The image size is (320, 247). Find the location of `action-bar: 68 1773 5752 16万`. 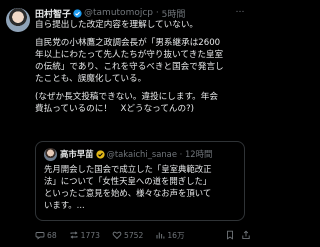

action-bar: 68 1773 5752 16万 is located at coordinates (143, 235).